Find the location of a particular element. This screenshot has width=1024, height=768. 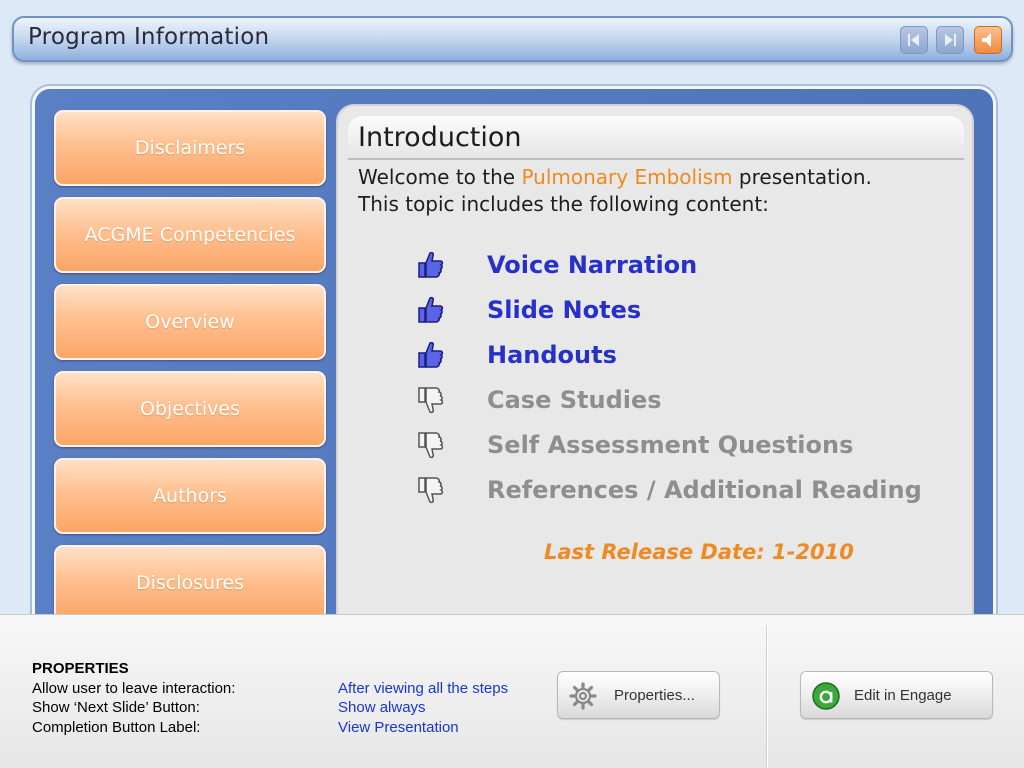

property-label: Show ‘Next Slide’ Button: is located at coordinates (116, 707).